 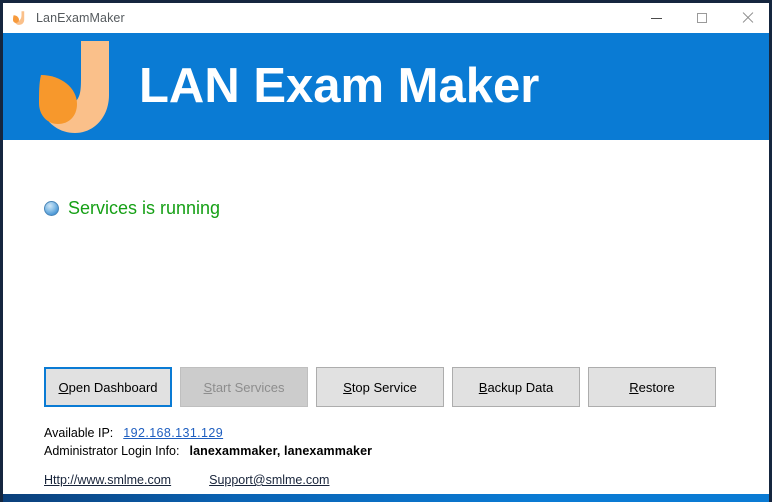 I want to click on close-button, so click(x=746, y=18).